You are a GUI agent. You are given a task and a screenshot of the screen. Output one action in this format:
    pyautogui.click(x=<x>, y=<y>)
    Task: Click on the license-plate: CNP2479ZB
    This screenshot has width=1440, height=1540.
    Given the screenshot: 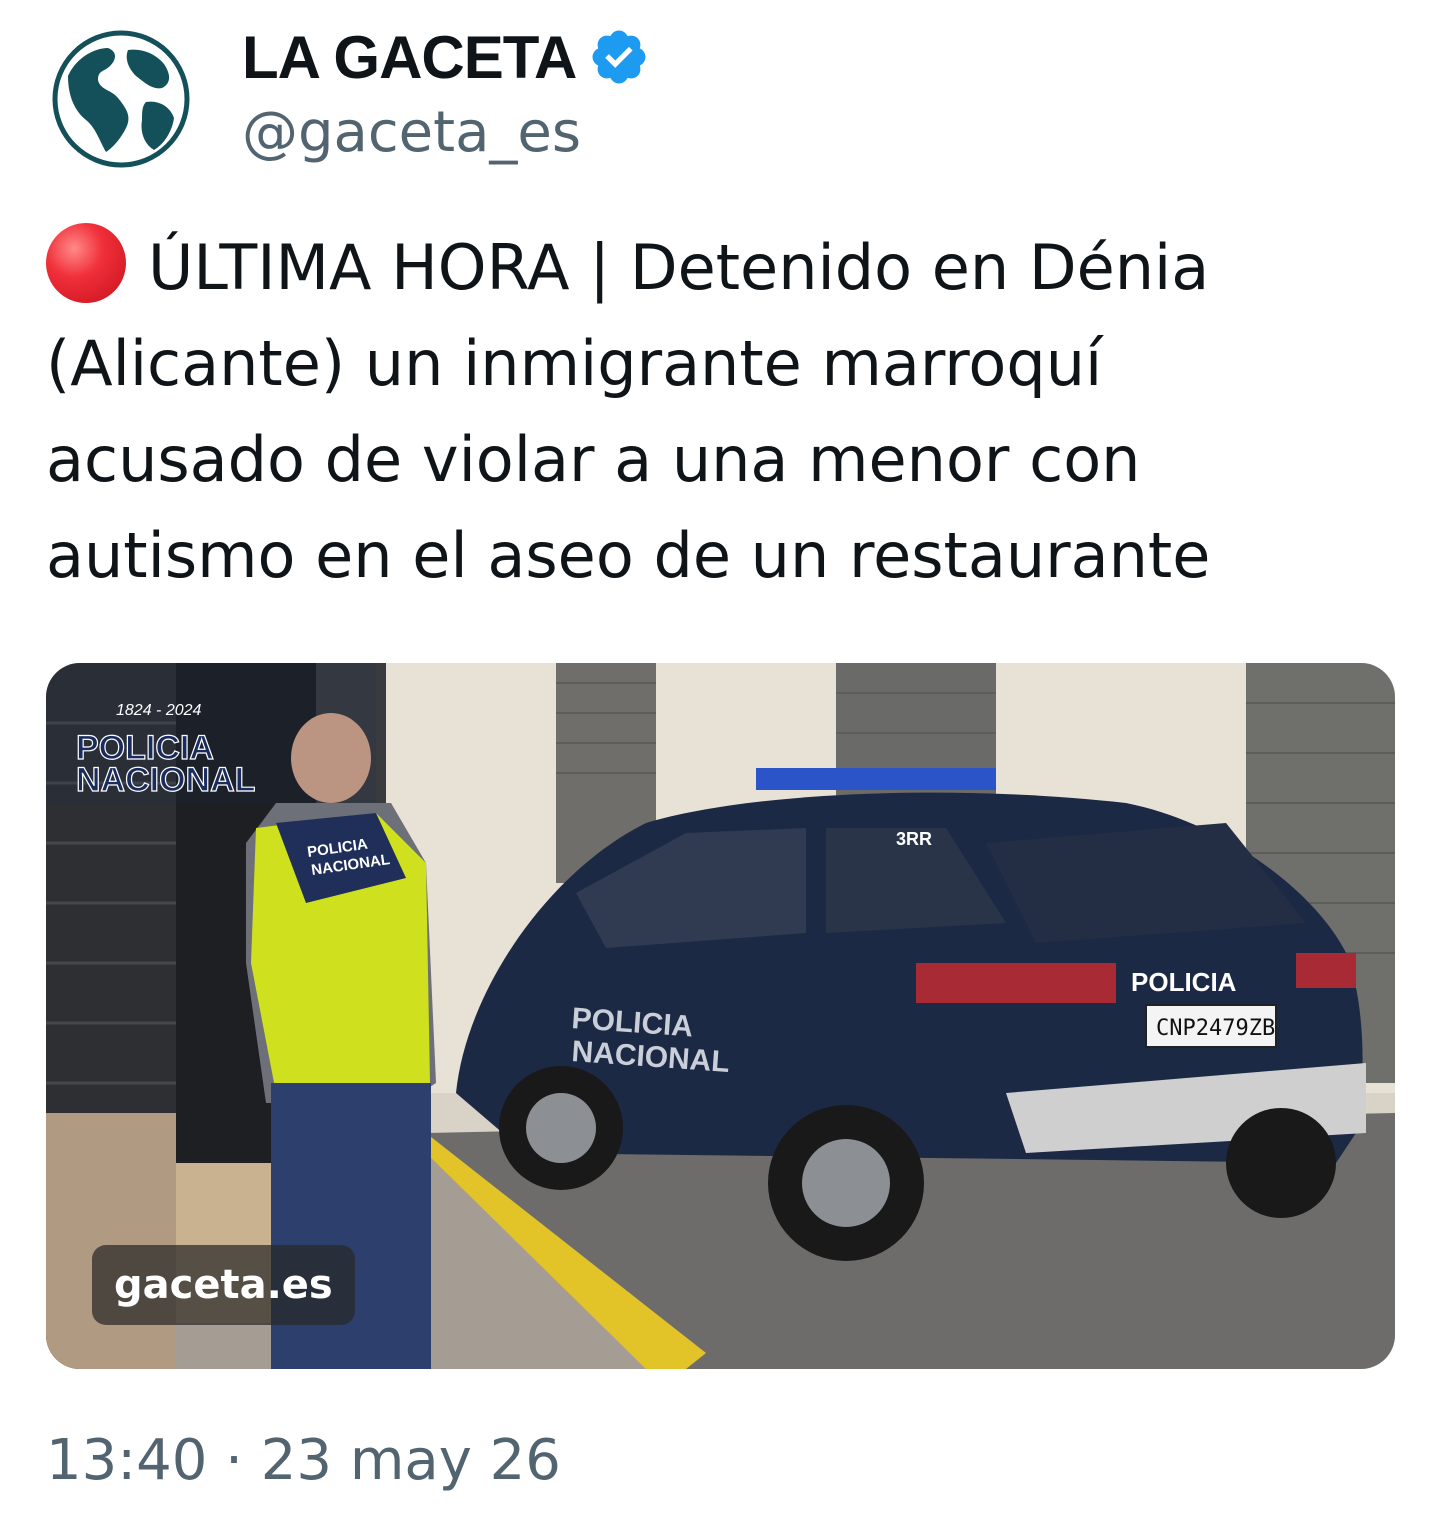 What is the action you would take?
    pyautogui.click(x=1215, y=1028)
    